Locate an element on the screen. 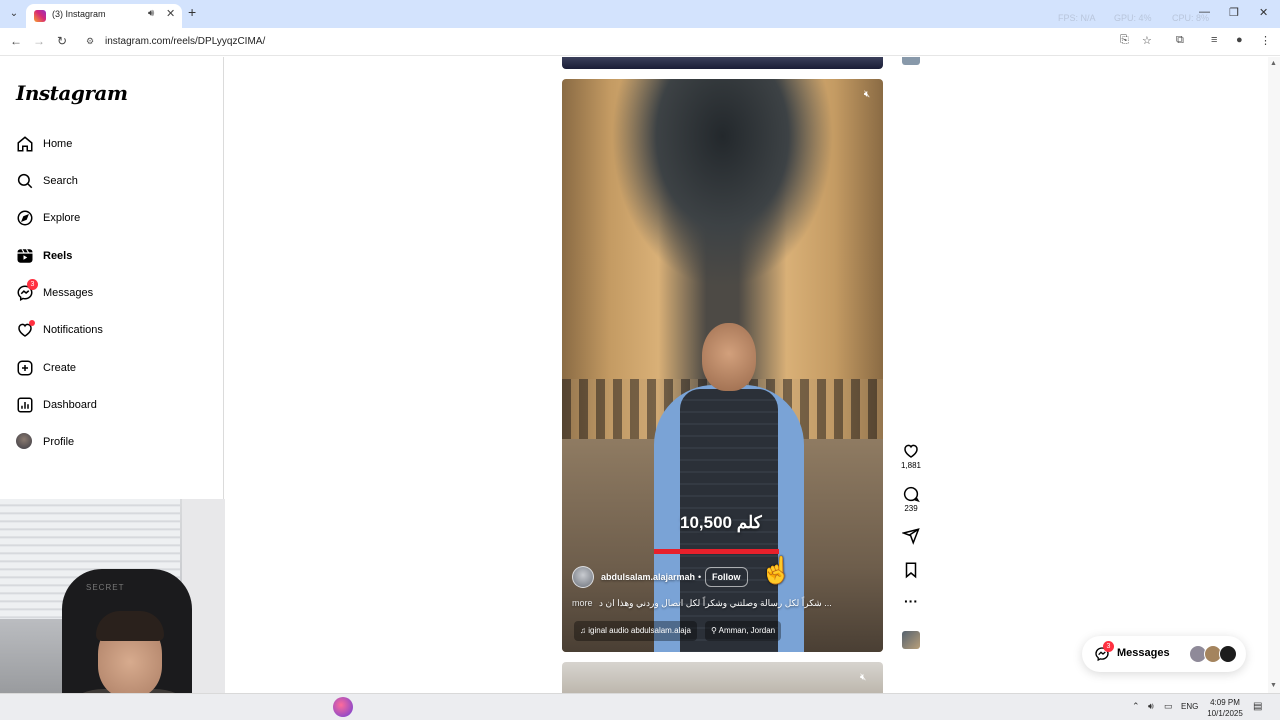  previous-audio-thumb is located at coordinates (911, 61).